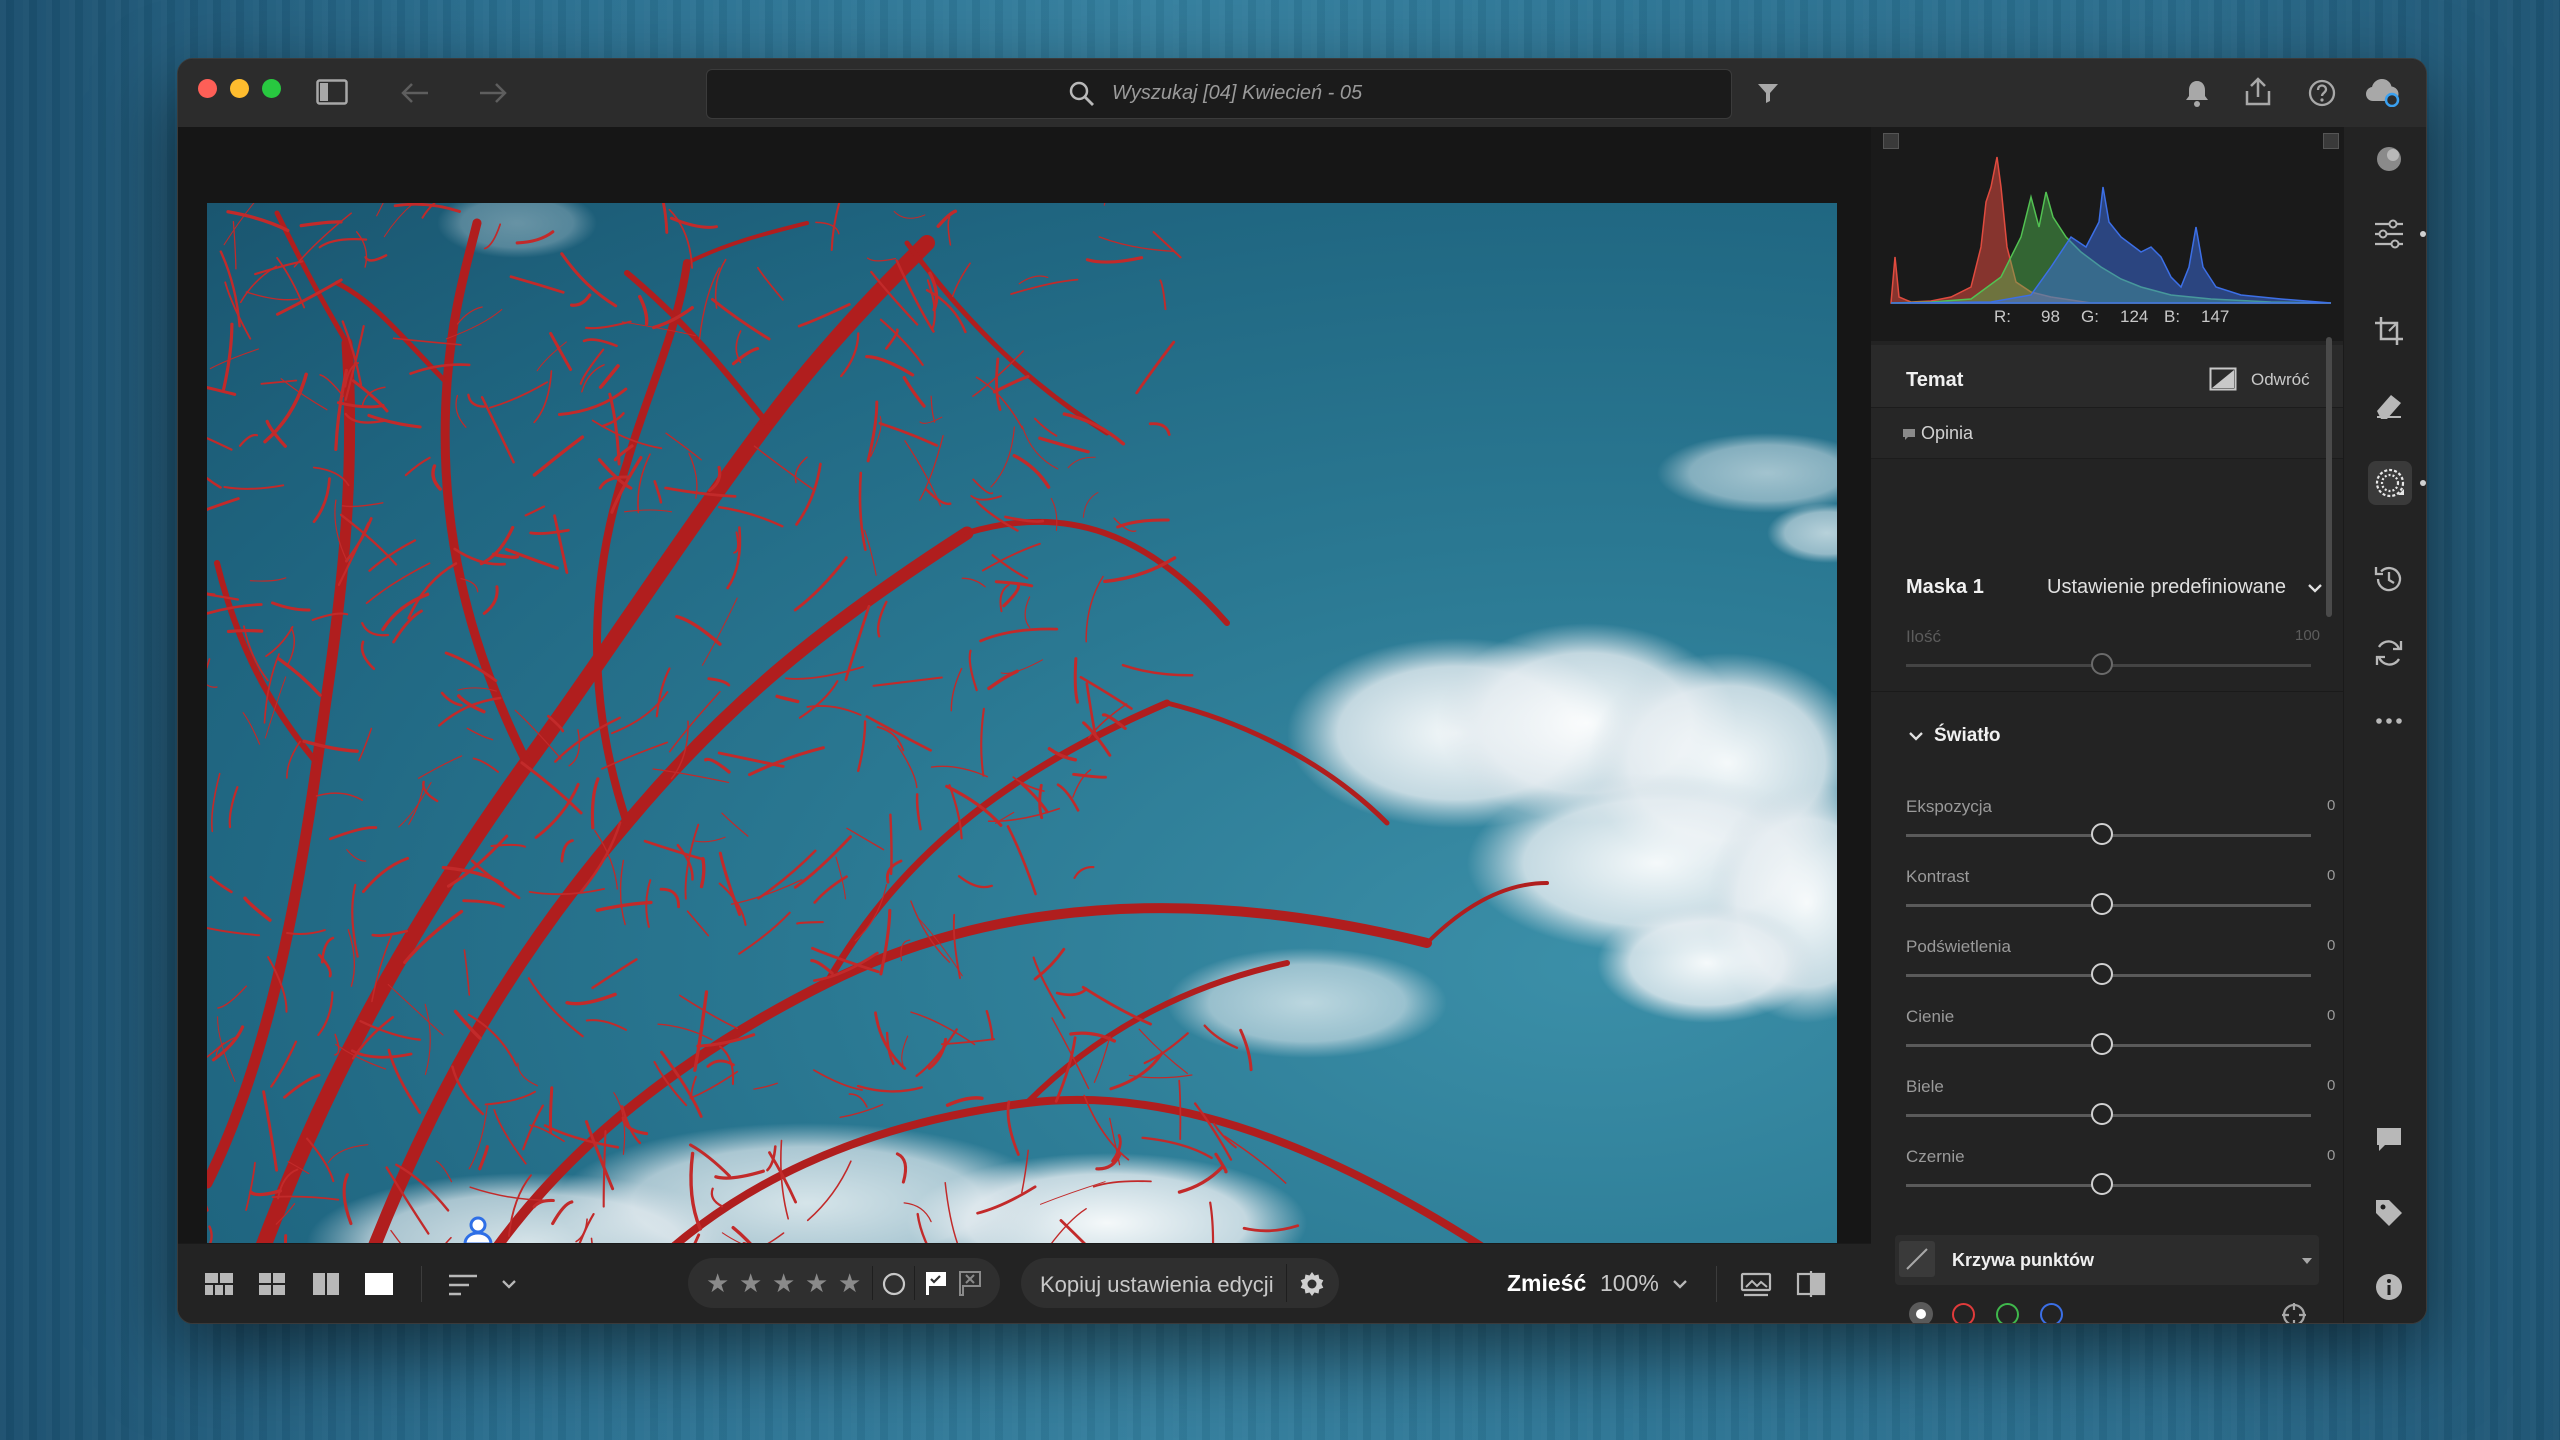 The image size is (2560, 1440). What do you see at coordinates (2389, 159) in the screenshot?
I see `auto-adjust-icon` at bounding box center [2389, 159].